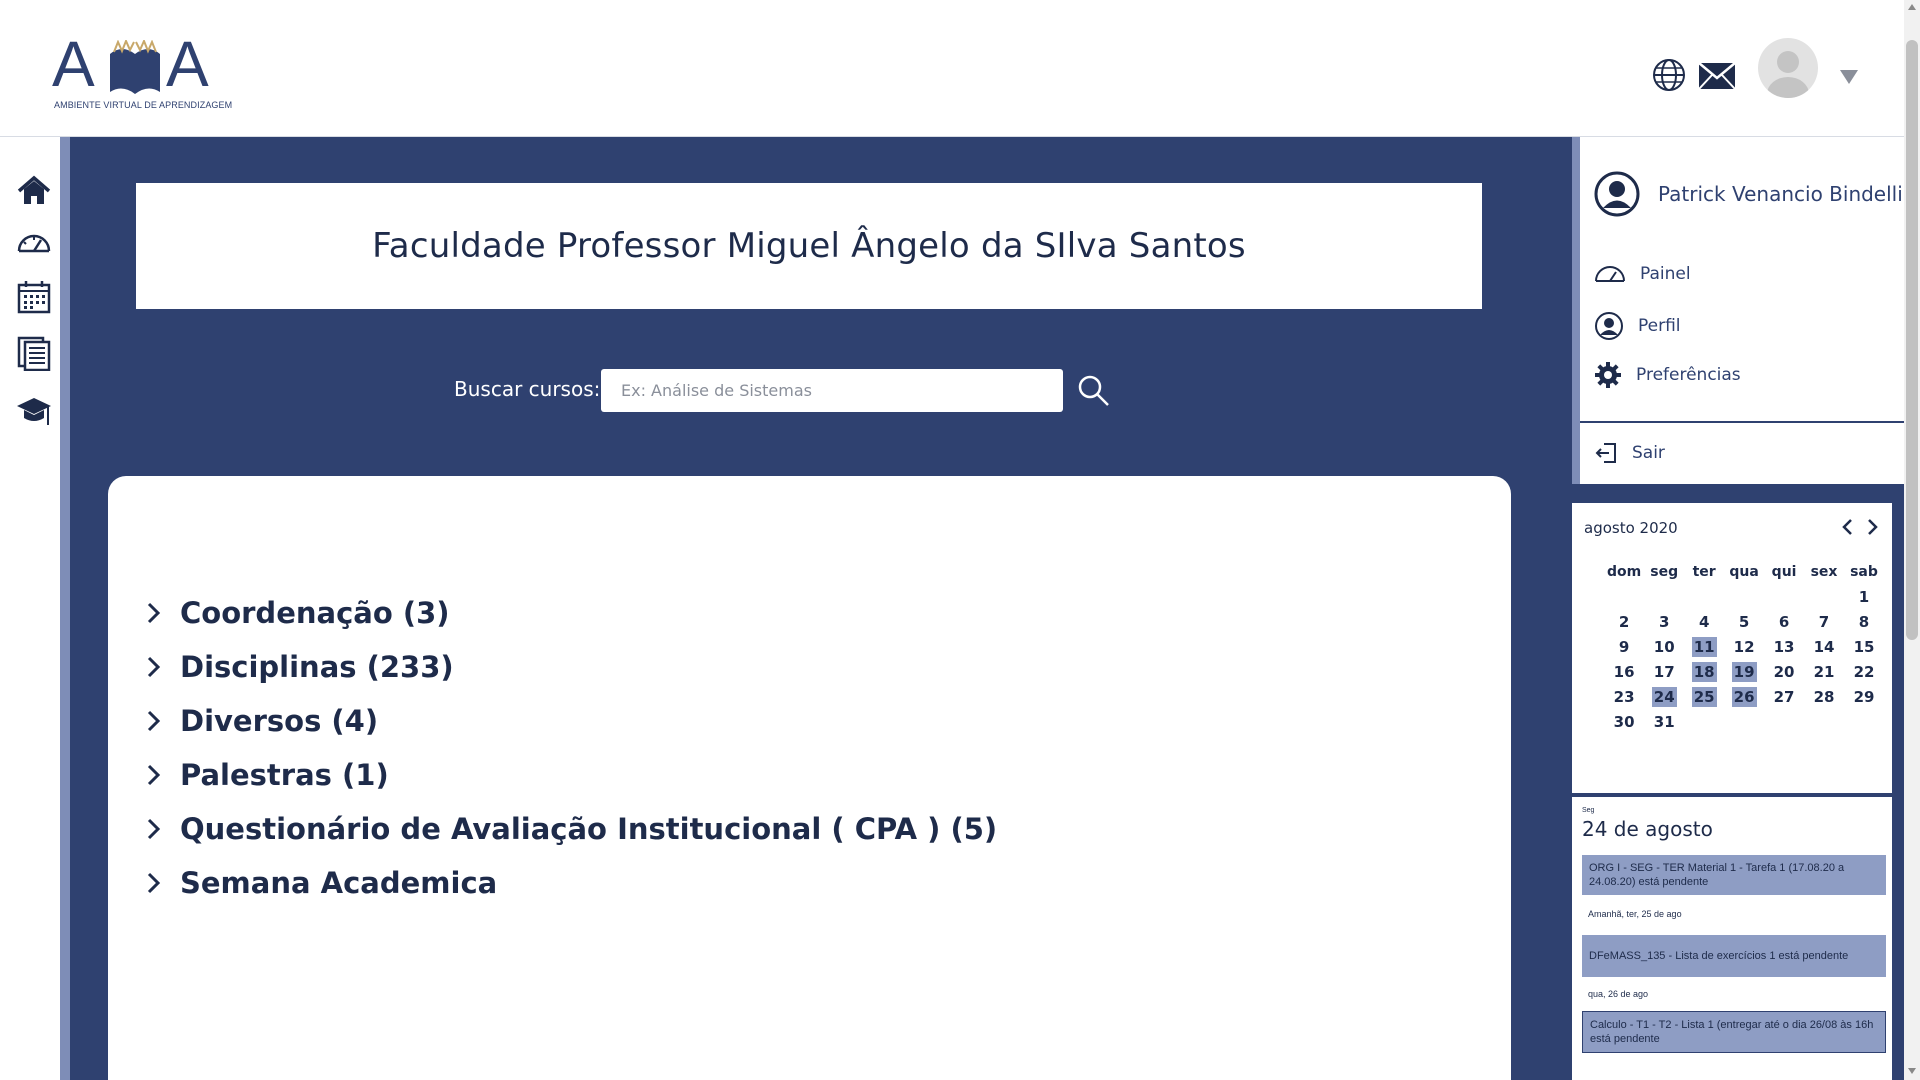 Image resolution: width=1920 pixels, height=1080 pixels. Describe the element at coordinates (34, 243) in the screenshot. I see `dashboard-icon` at that location.